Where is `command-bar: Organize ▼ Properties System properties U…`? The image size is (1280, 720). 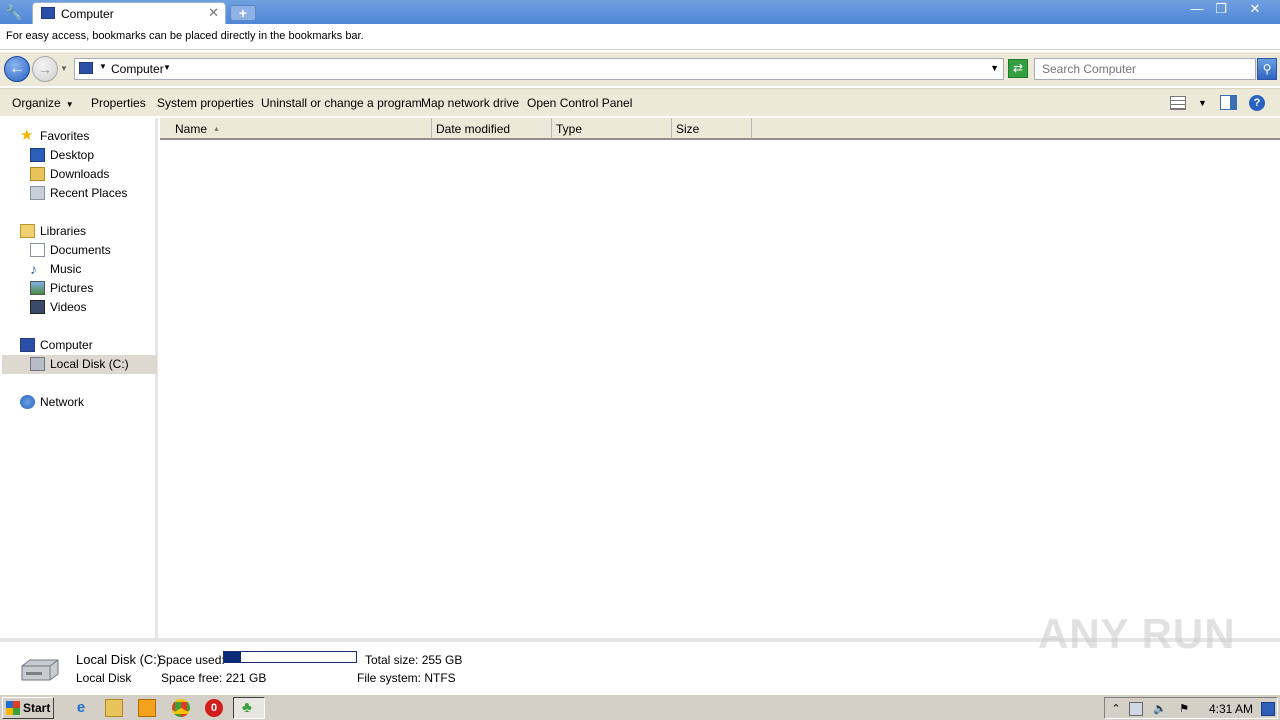
command-bar: Organize ▼ Properties System properties U… is located at coordinates (640, 102).